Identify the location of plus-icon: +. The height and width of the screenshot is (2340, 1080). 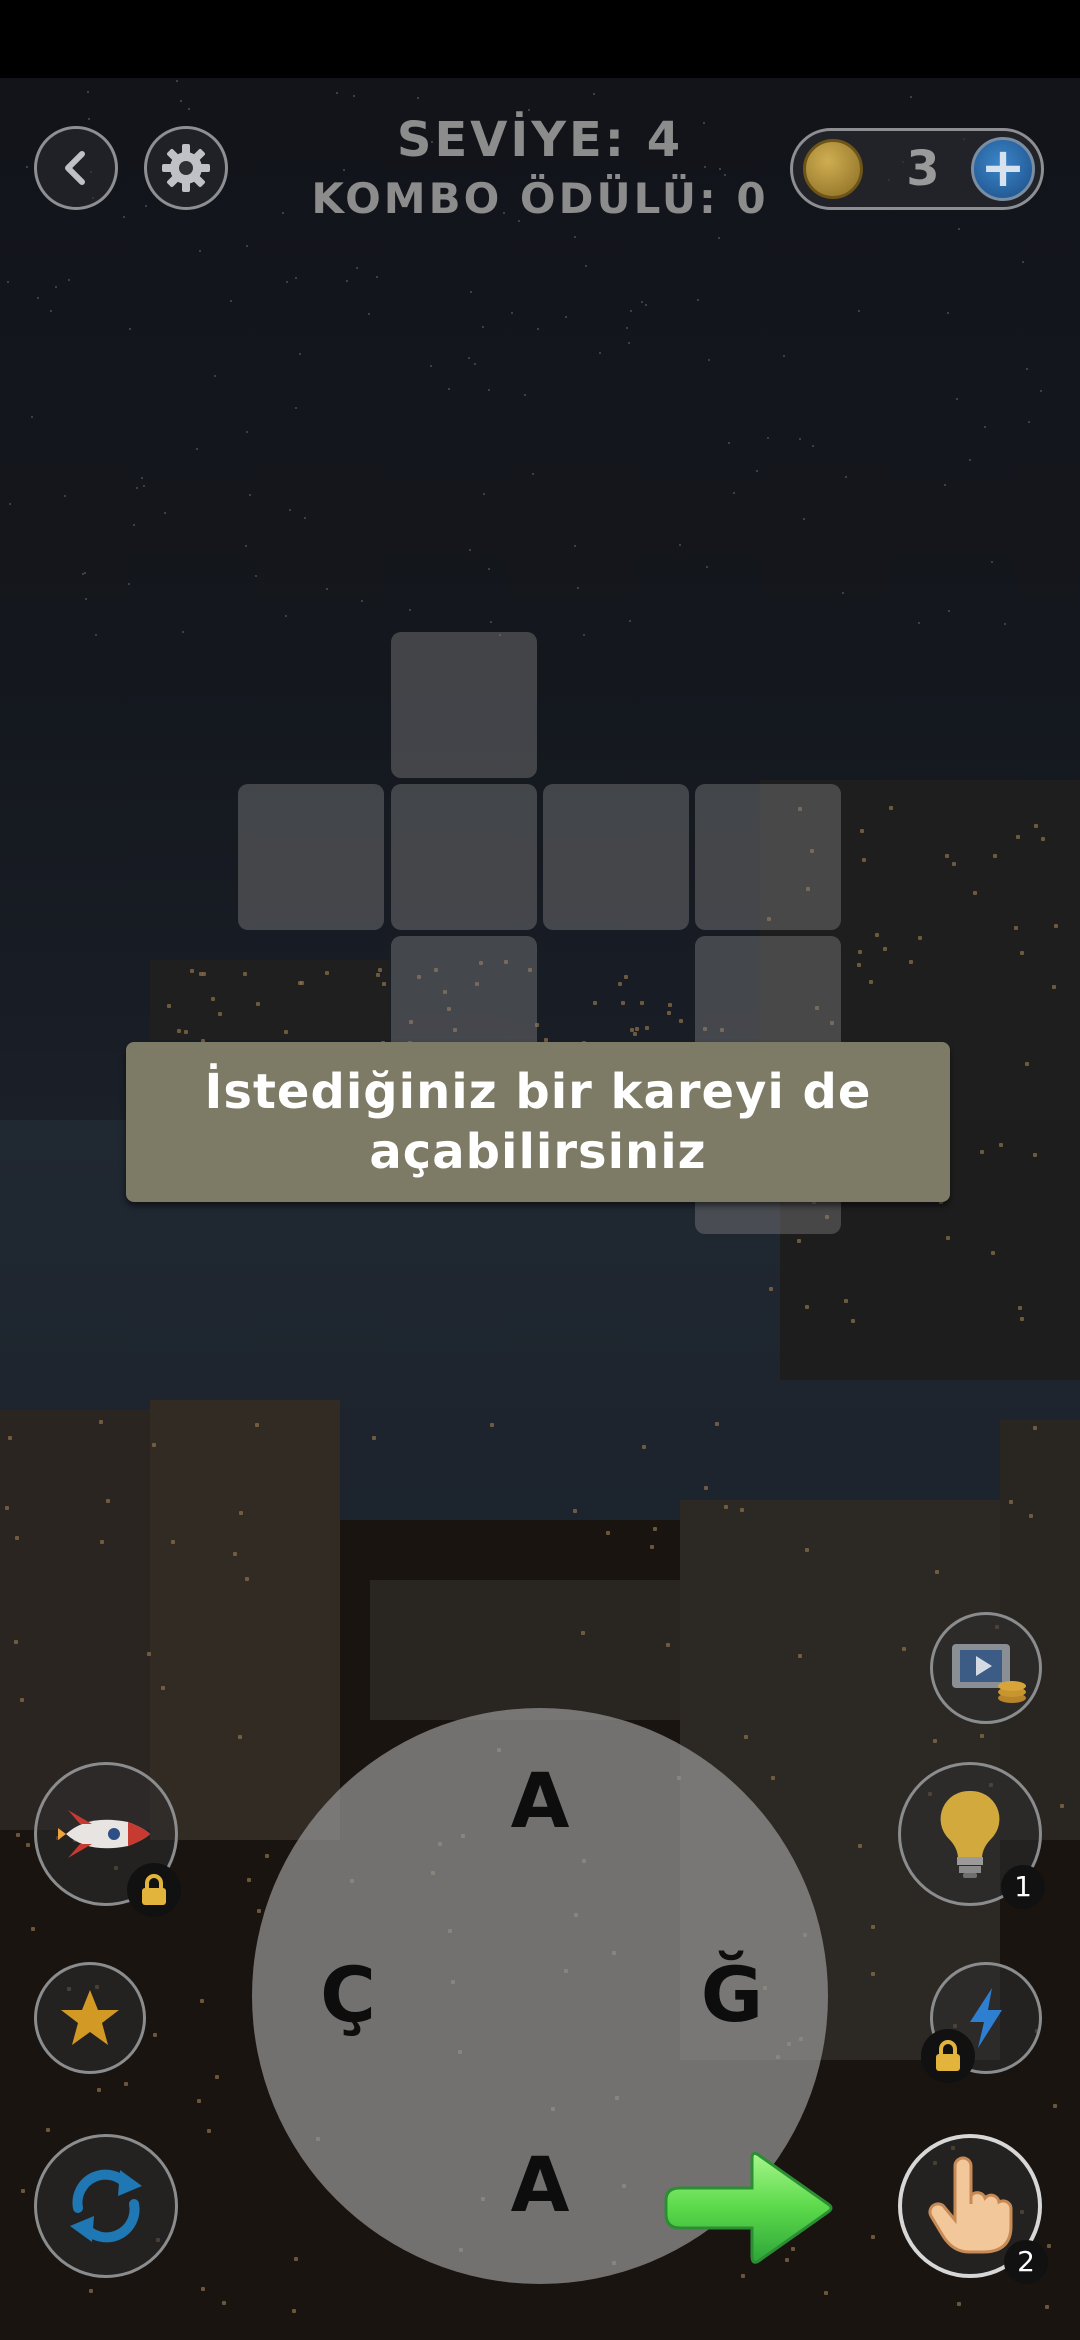
(1003, 167).